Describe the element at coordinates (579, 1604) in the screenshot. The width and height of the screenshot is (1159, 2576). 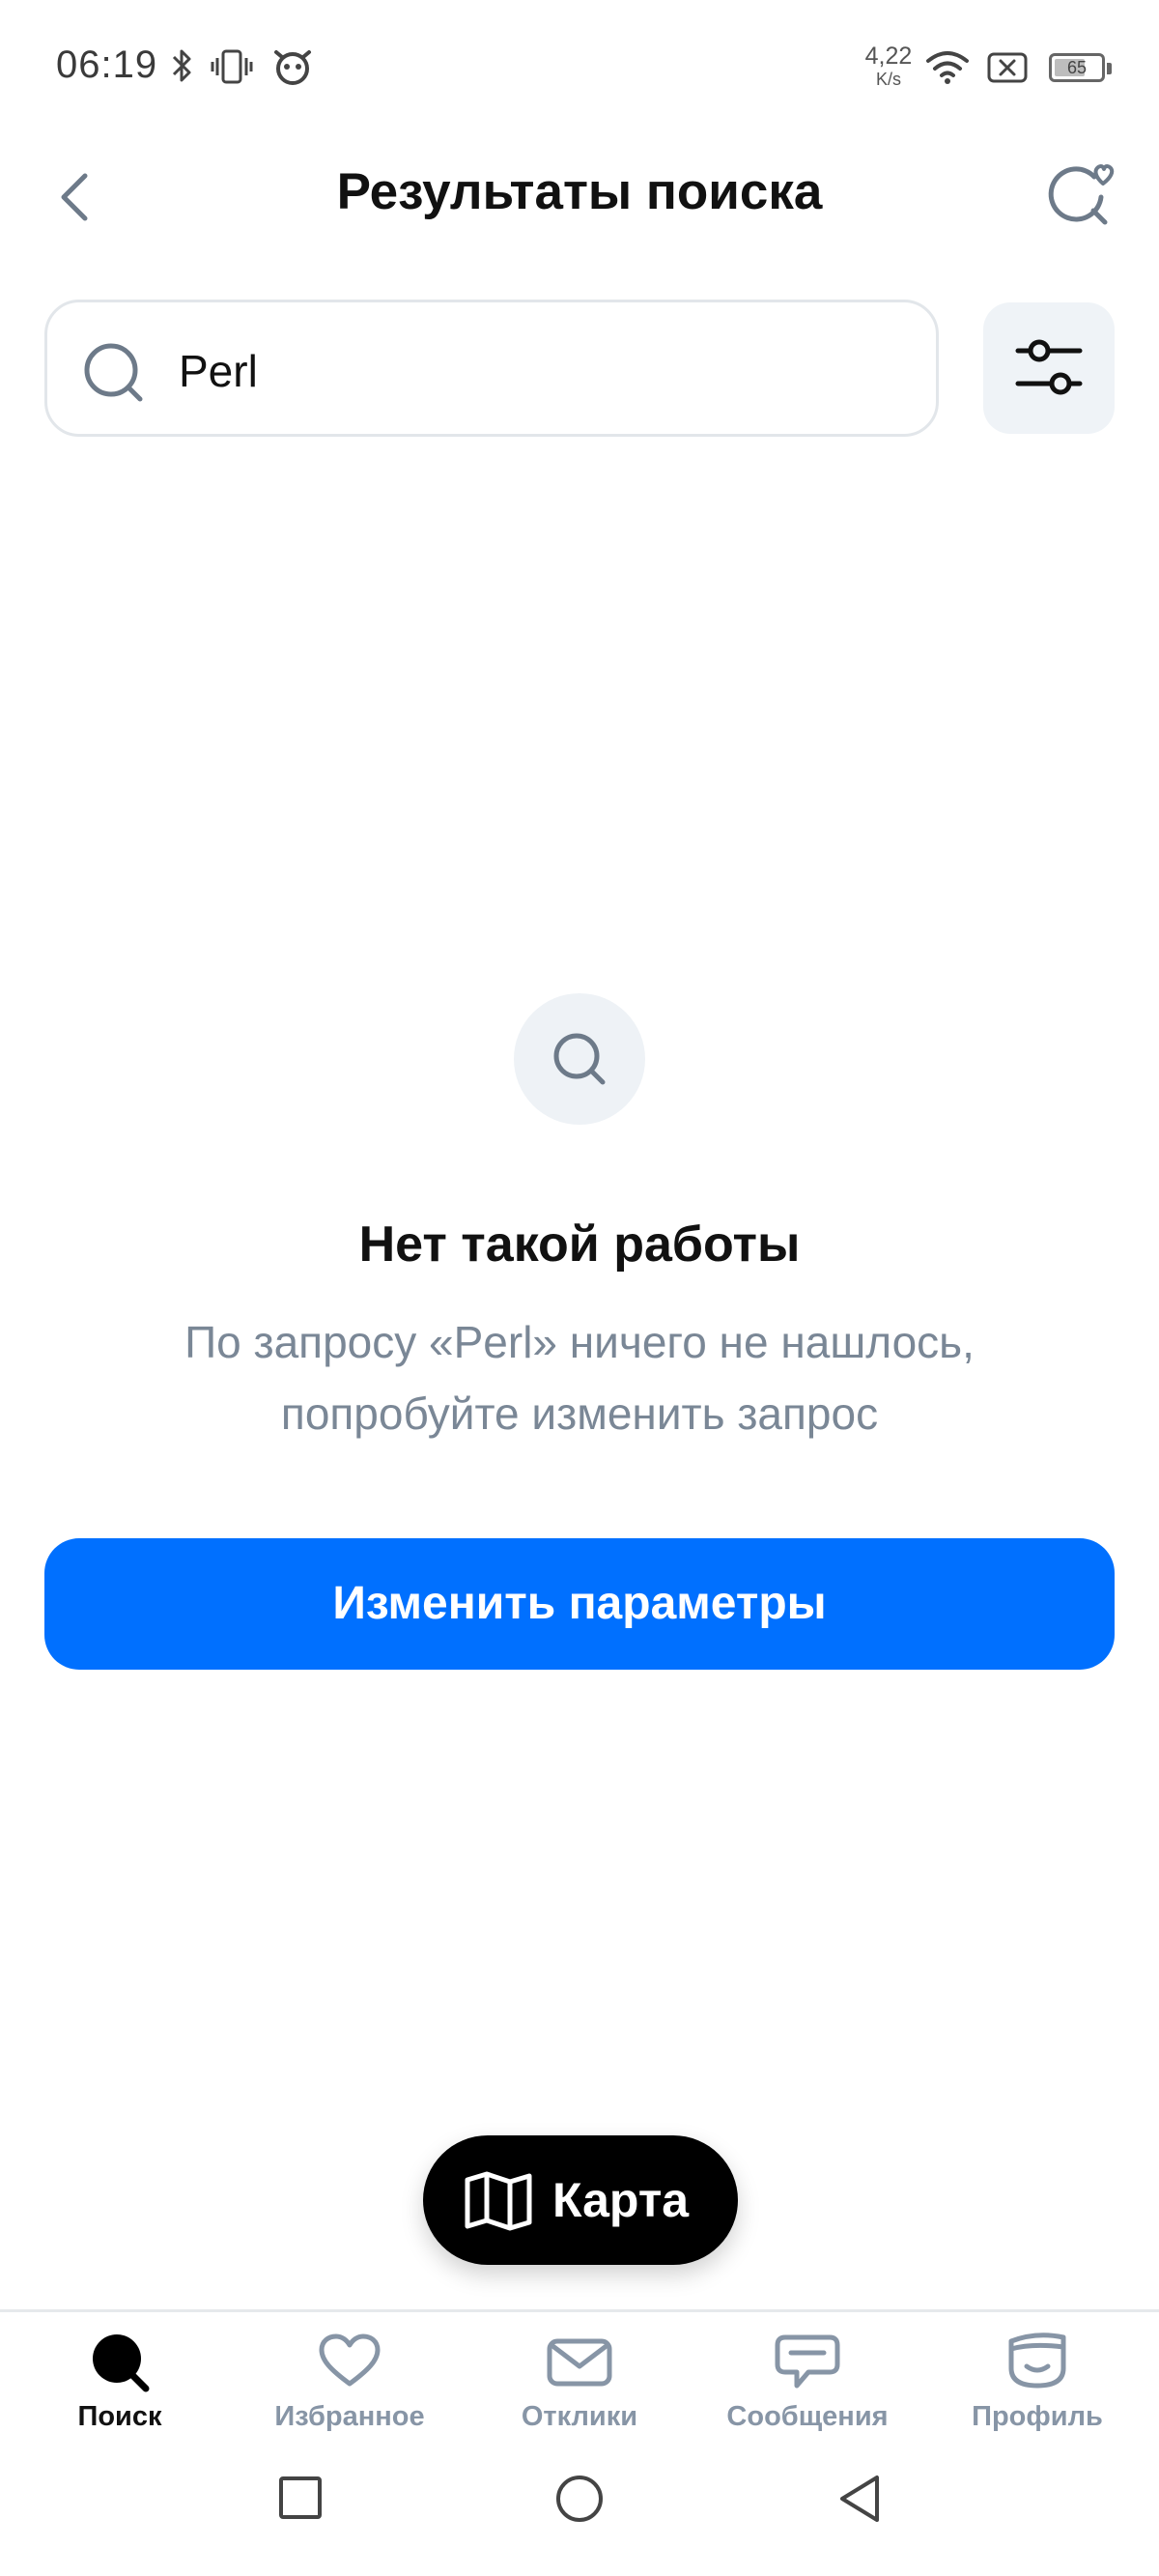
I see `change-parameters-button: Изменить параметры` at that location.